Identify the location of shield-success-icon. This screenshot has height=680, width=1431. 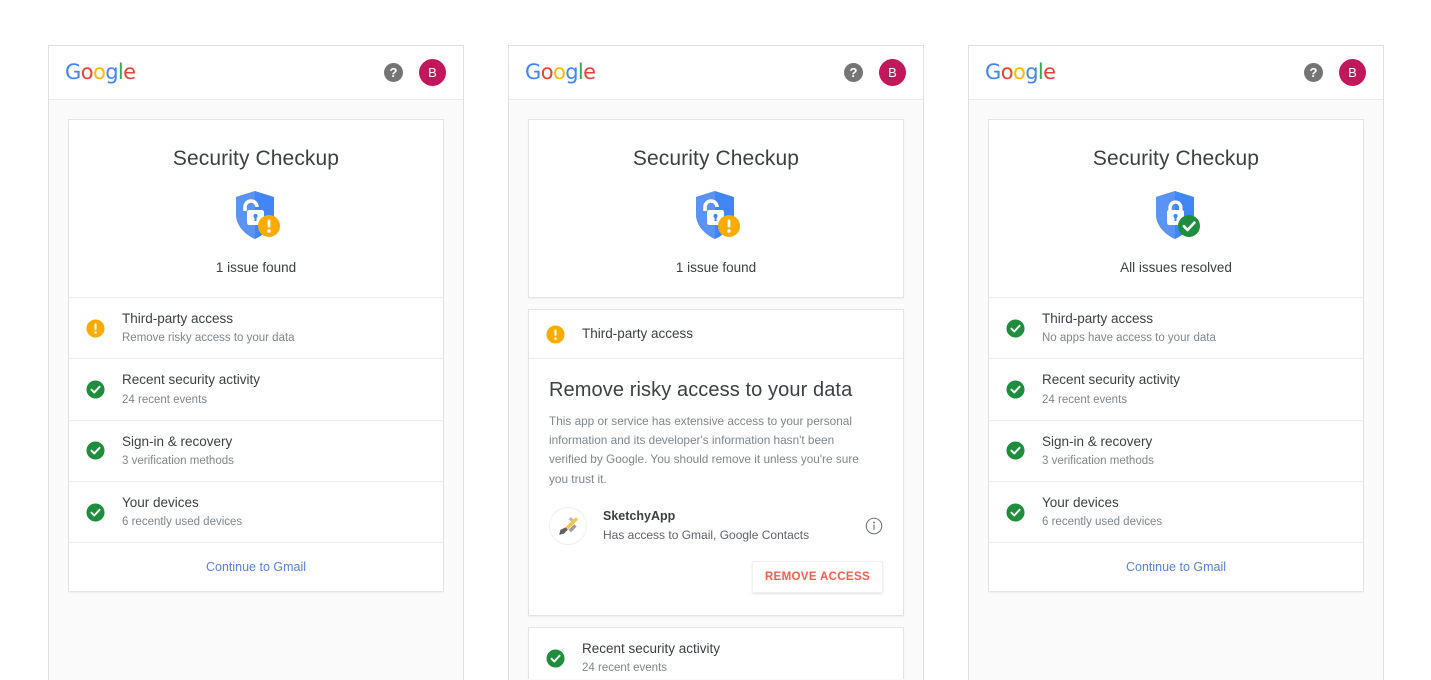
(1178, 215).